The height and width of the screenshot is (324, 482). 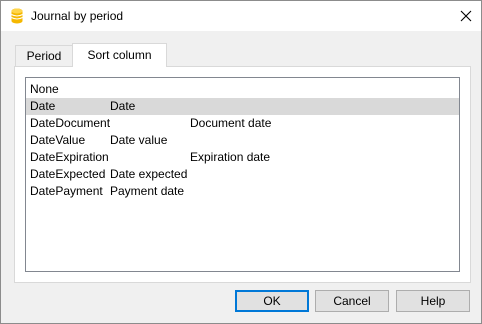 What do you see at coordinates (66, 191) in the screenshot?
I see `list-cell-name: DatePayment` at bounding box center [66, 191].